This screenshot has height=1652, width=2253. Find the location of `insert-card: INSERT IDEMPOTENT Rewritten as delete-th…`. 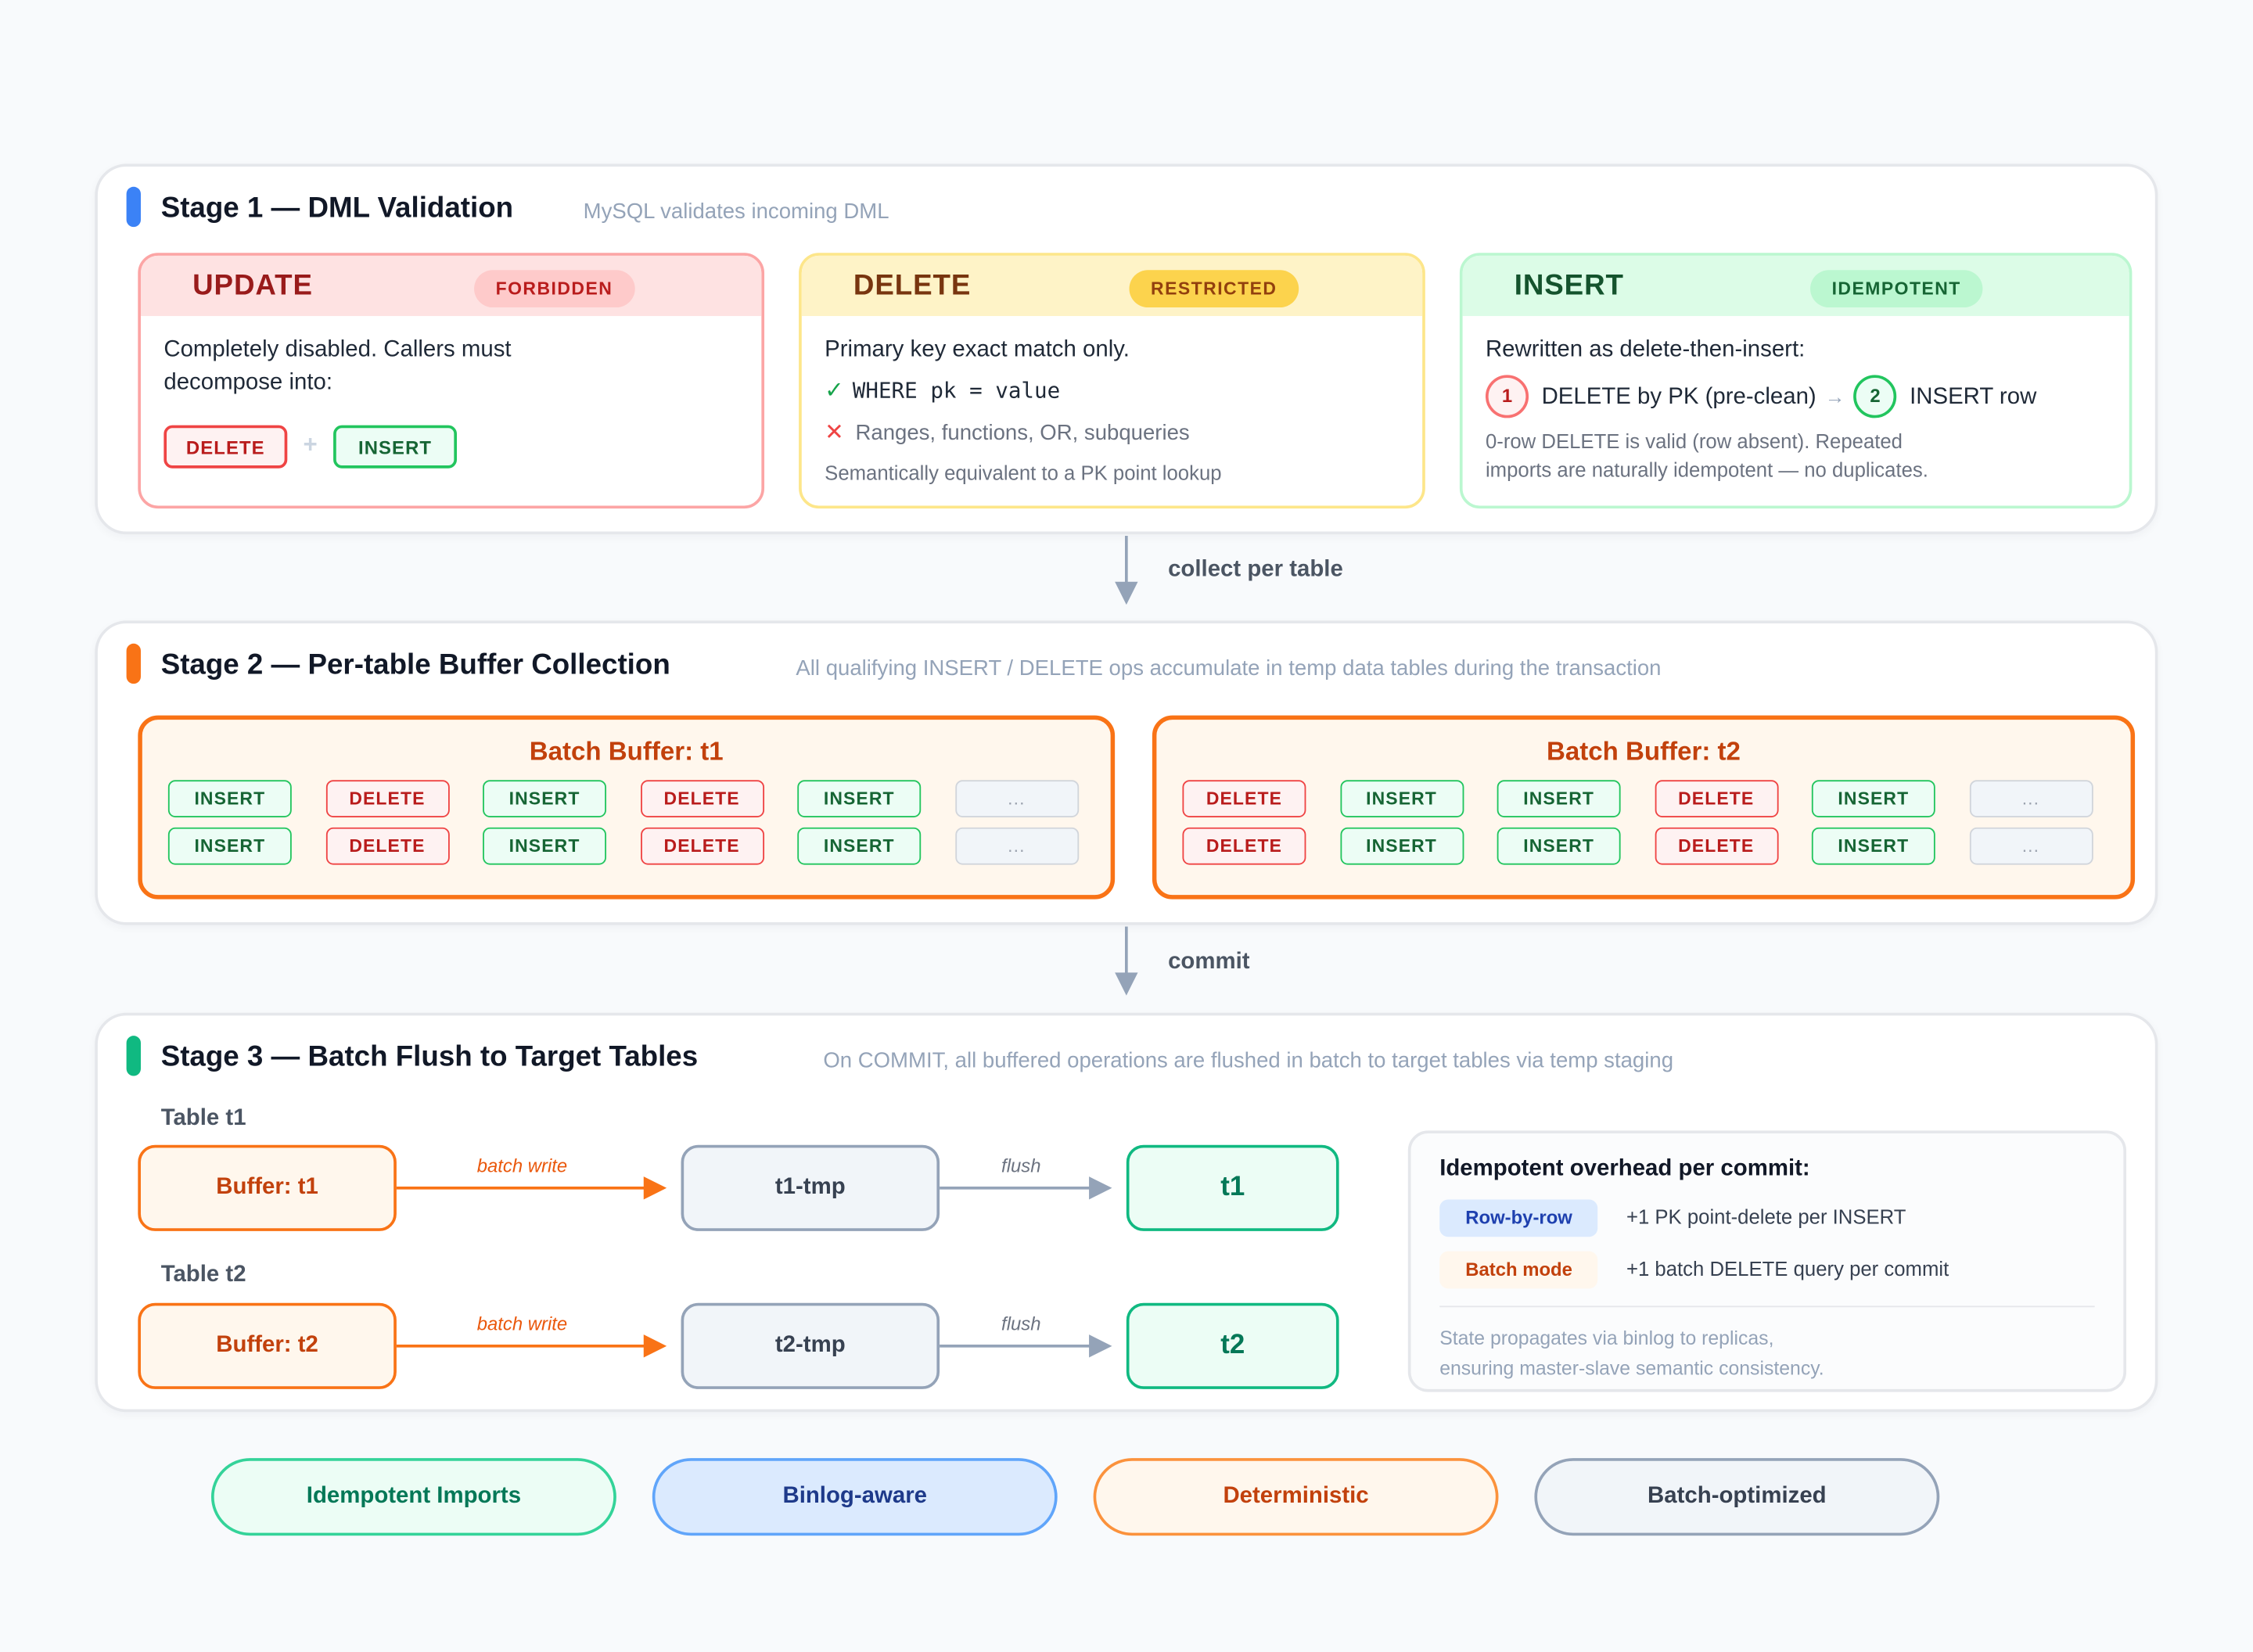

insert-card: INSERT IDEMPOTENT Rewritten as delete-th… is located at coordinates (1796, 381).